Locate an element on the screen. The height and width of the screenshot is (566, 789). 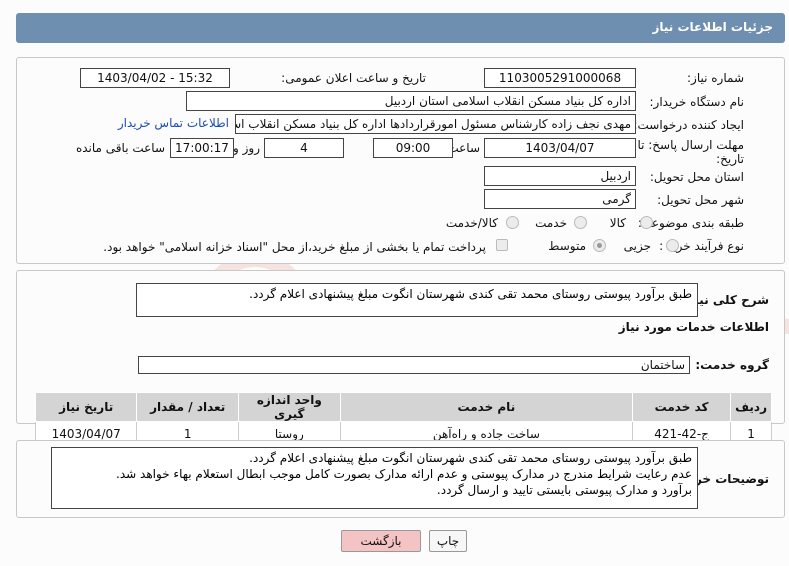
contact-buyer-link: اطلاعات تماس خریدار is located at coordinates (173, 123).